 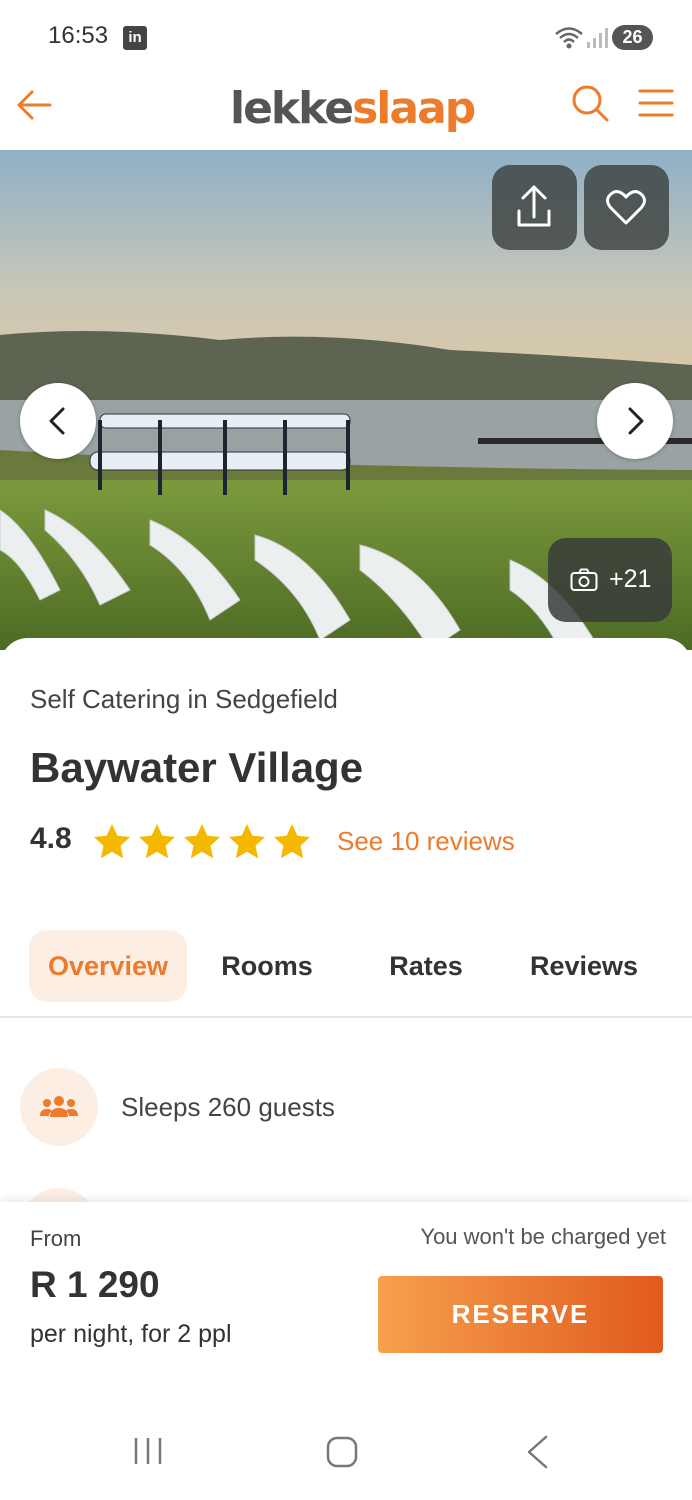 What do you see at coordinates (197, 767) in the screenshot?
I see `property-name: Baywater Village` at bounding box center [197, 767].